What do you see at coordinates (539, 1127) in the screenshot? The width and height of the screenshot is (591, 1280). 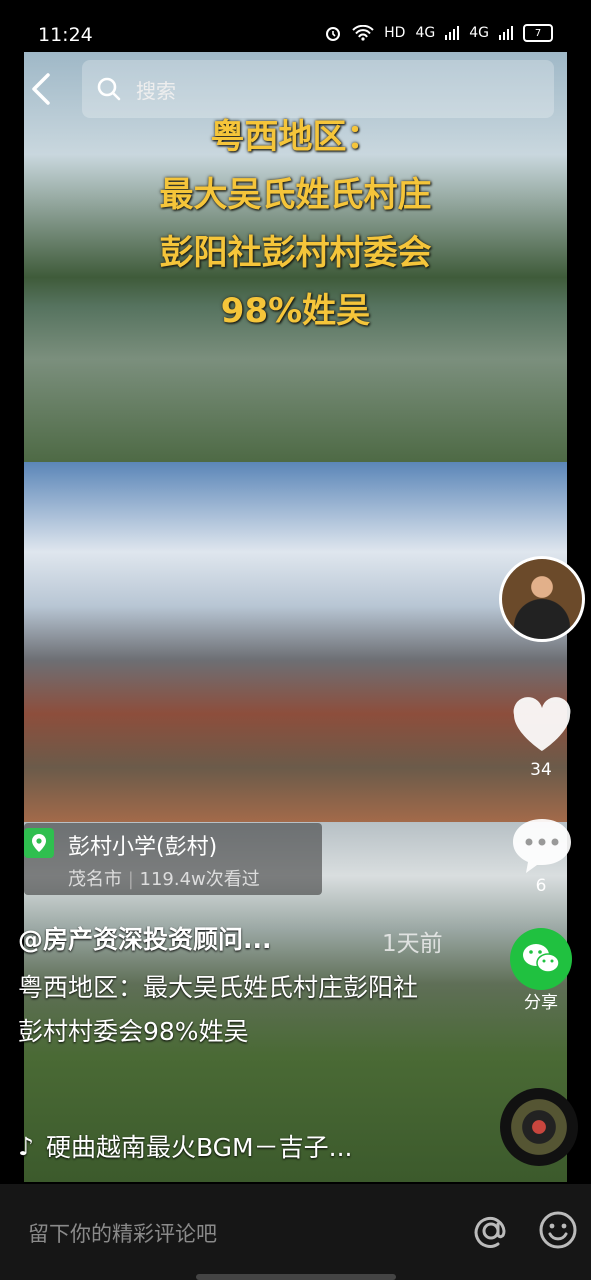 I see `music-disc-icon` at bounding box center [539, 1127].